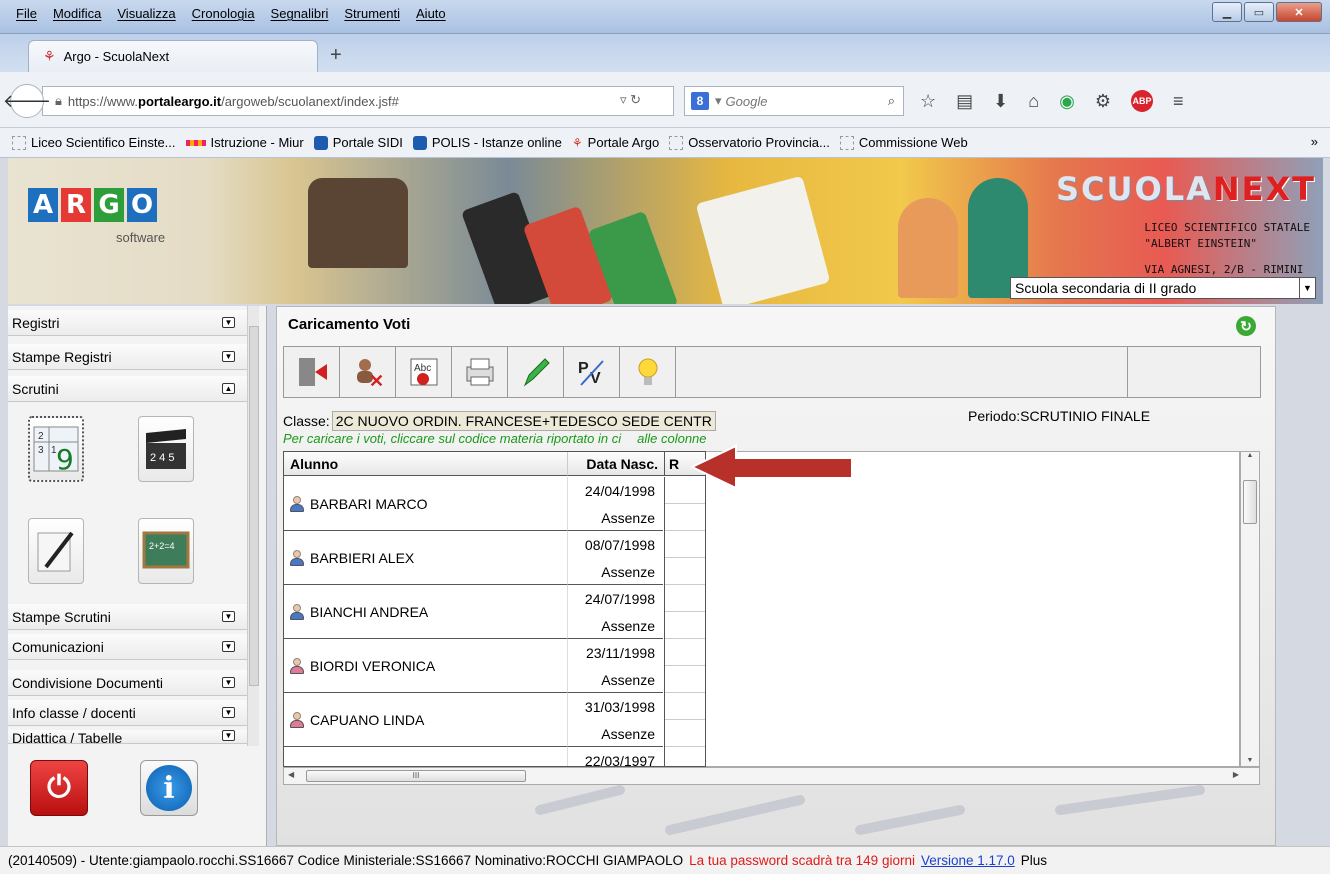 Image resolution: width=1330 pixels, height=874 pixels. Describe the element at coordinates (1141, 101) in the screenshot. I see `adblock-icon: ABP` at that location.